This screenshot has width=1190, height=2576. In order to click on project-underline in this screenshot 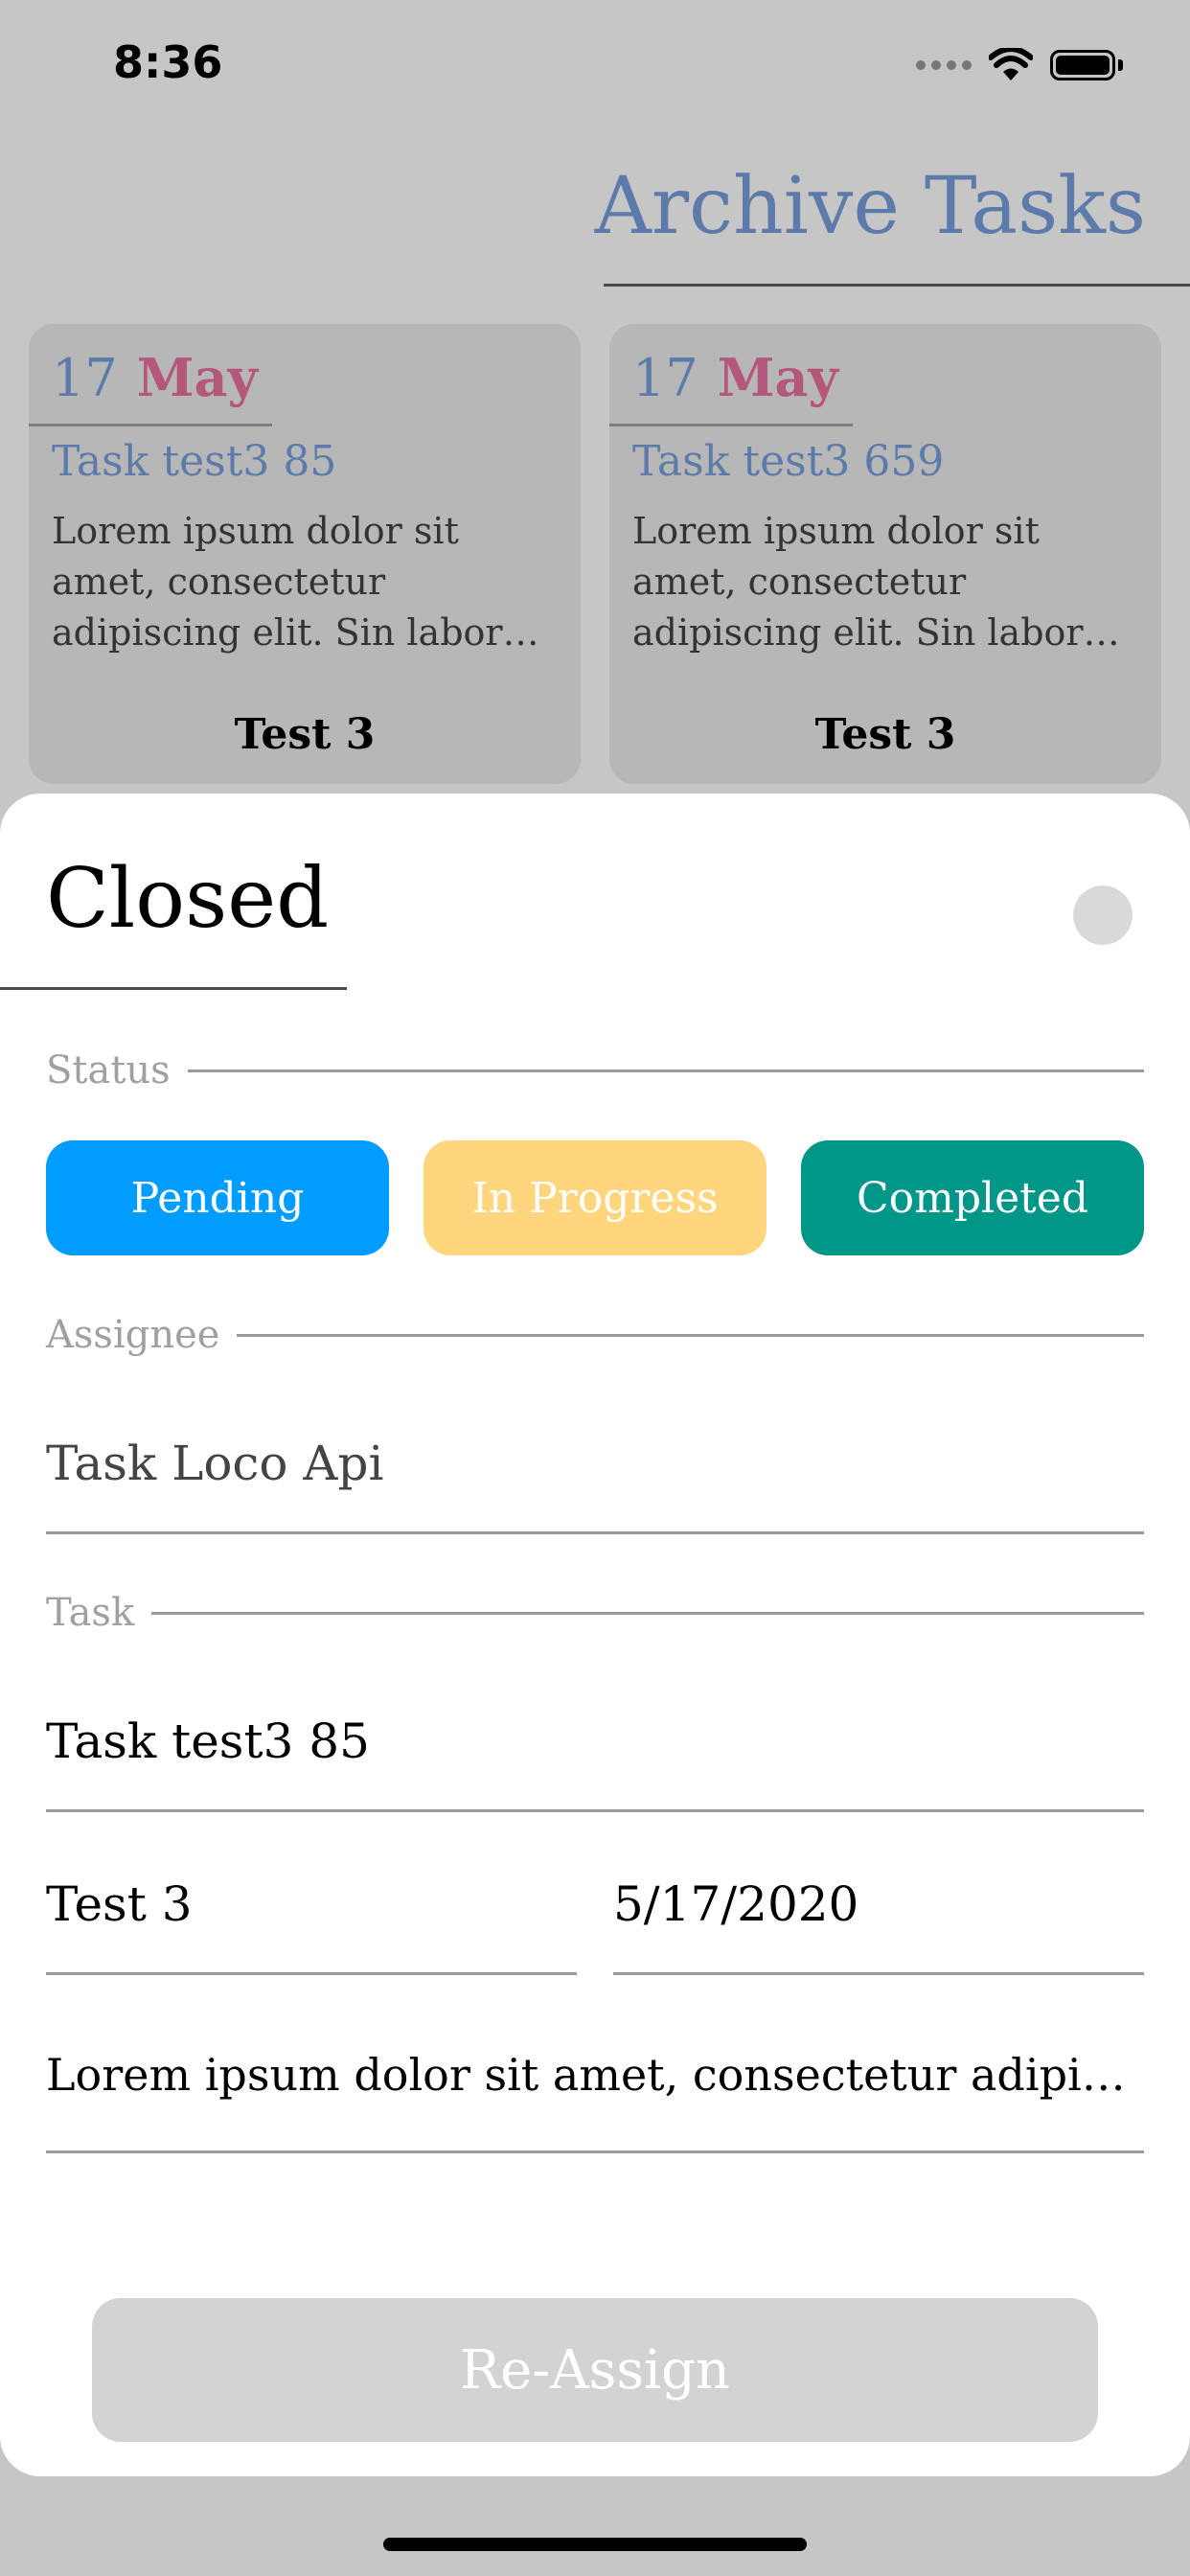, I will do `click(311, 1974)`.